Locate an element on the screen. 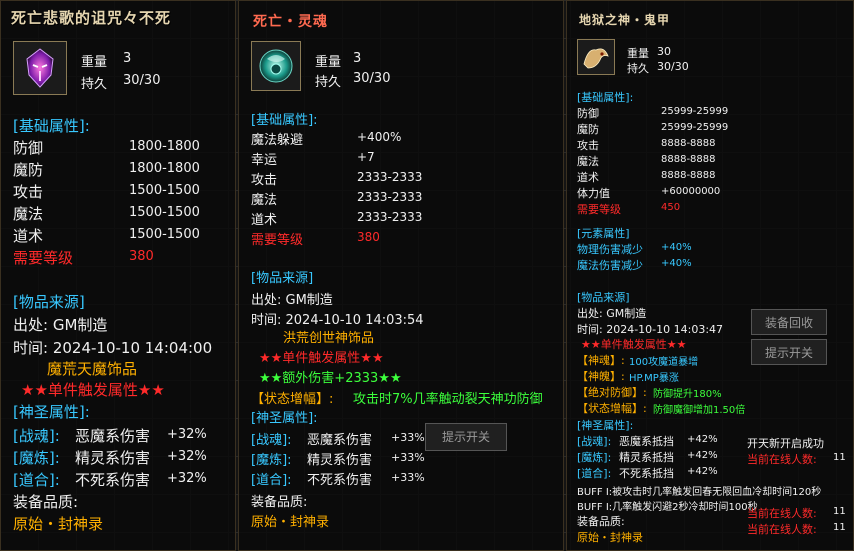  buff-line: BUFF I:被攻击时几率触发回春无限回血冷却时间120秒 is located at coordinates (699, 492).